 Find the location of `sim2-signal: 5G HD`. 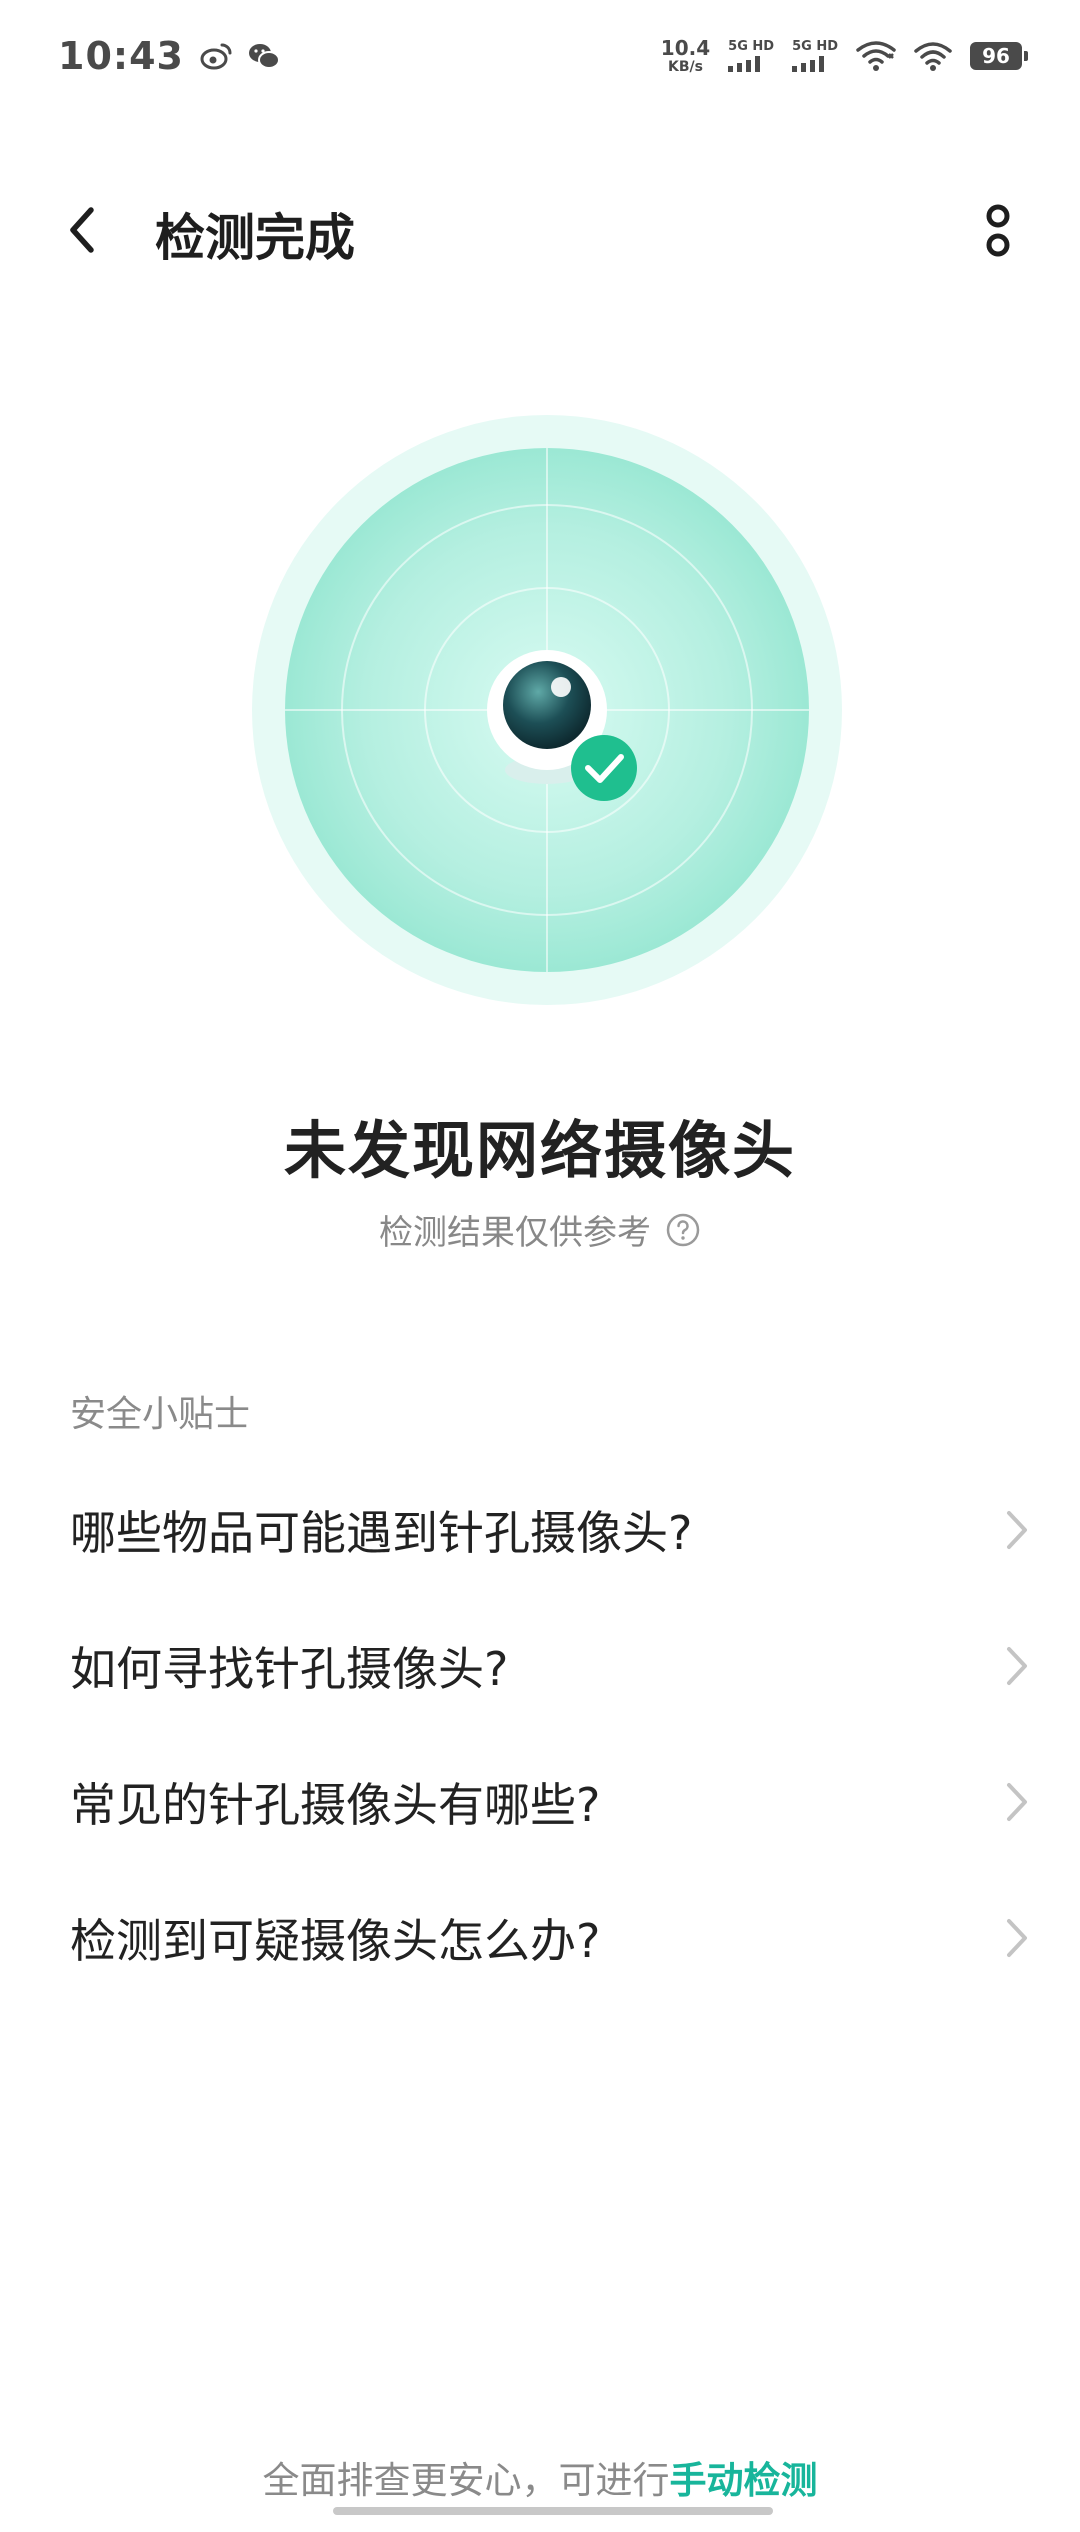

sim2-signal: 5G HD is located at coordinates (815, 56).